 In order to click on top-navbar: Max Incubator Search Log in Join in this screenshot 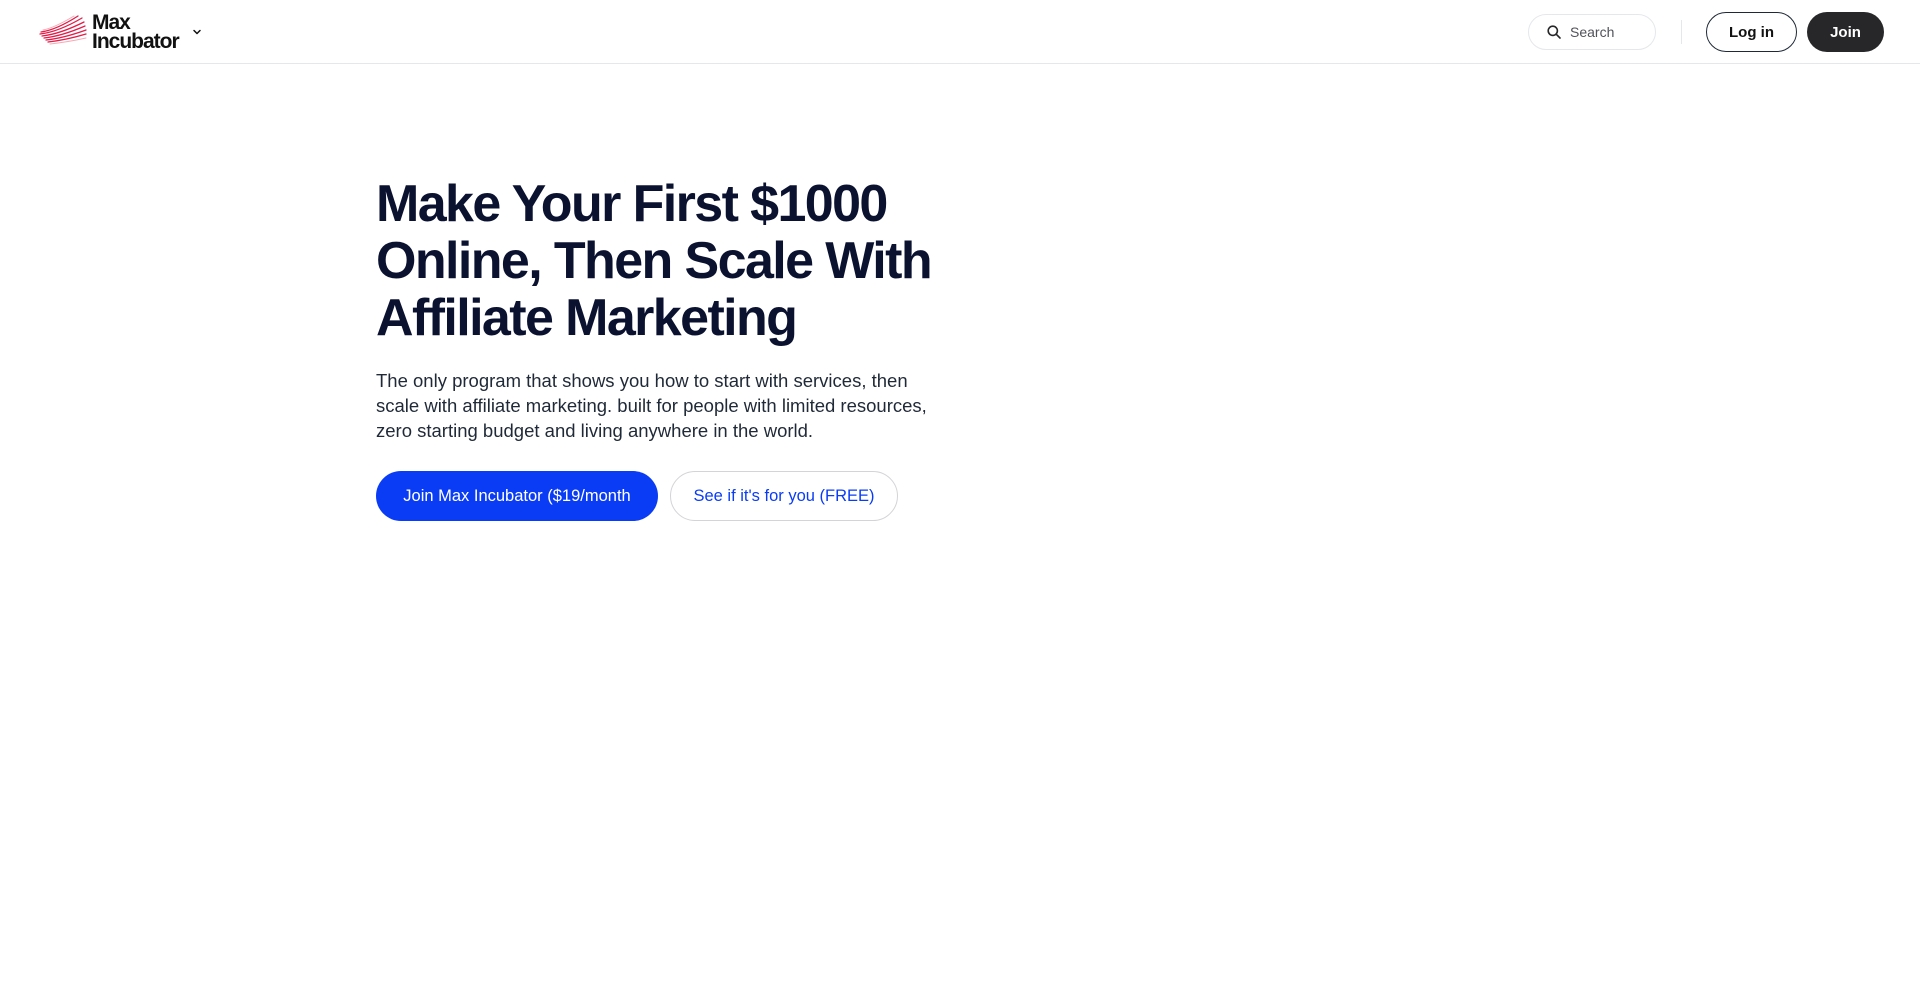, I will do `click(960, 32)`.